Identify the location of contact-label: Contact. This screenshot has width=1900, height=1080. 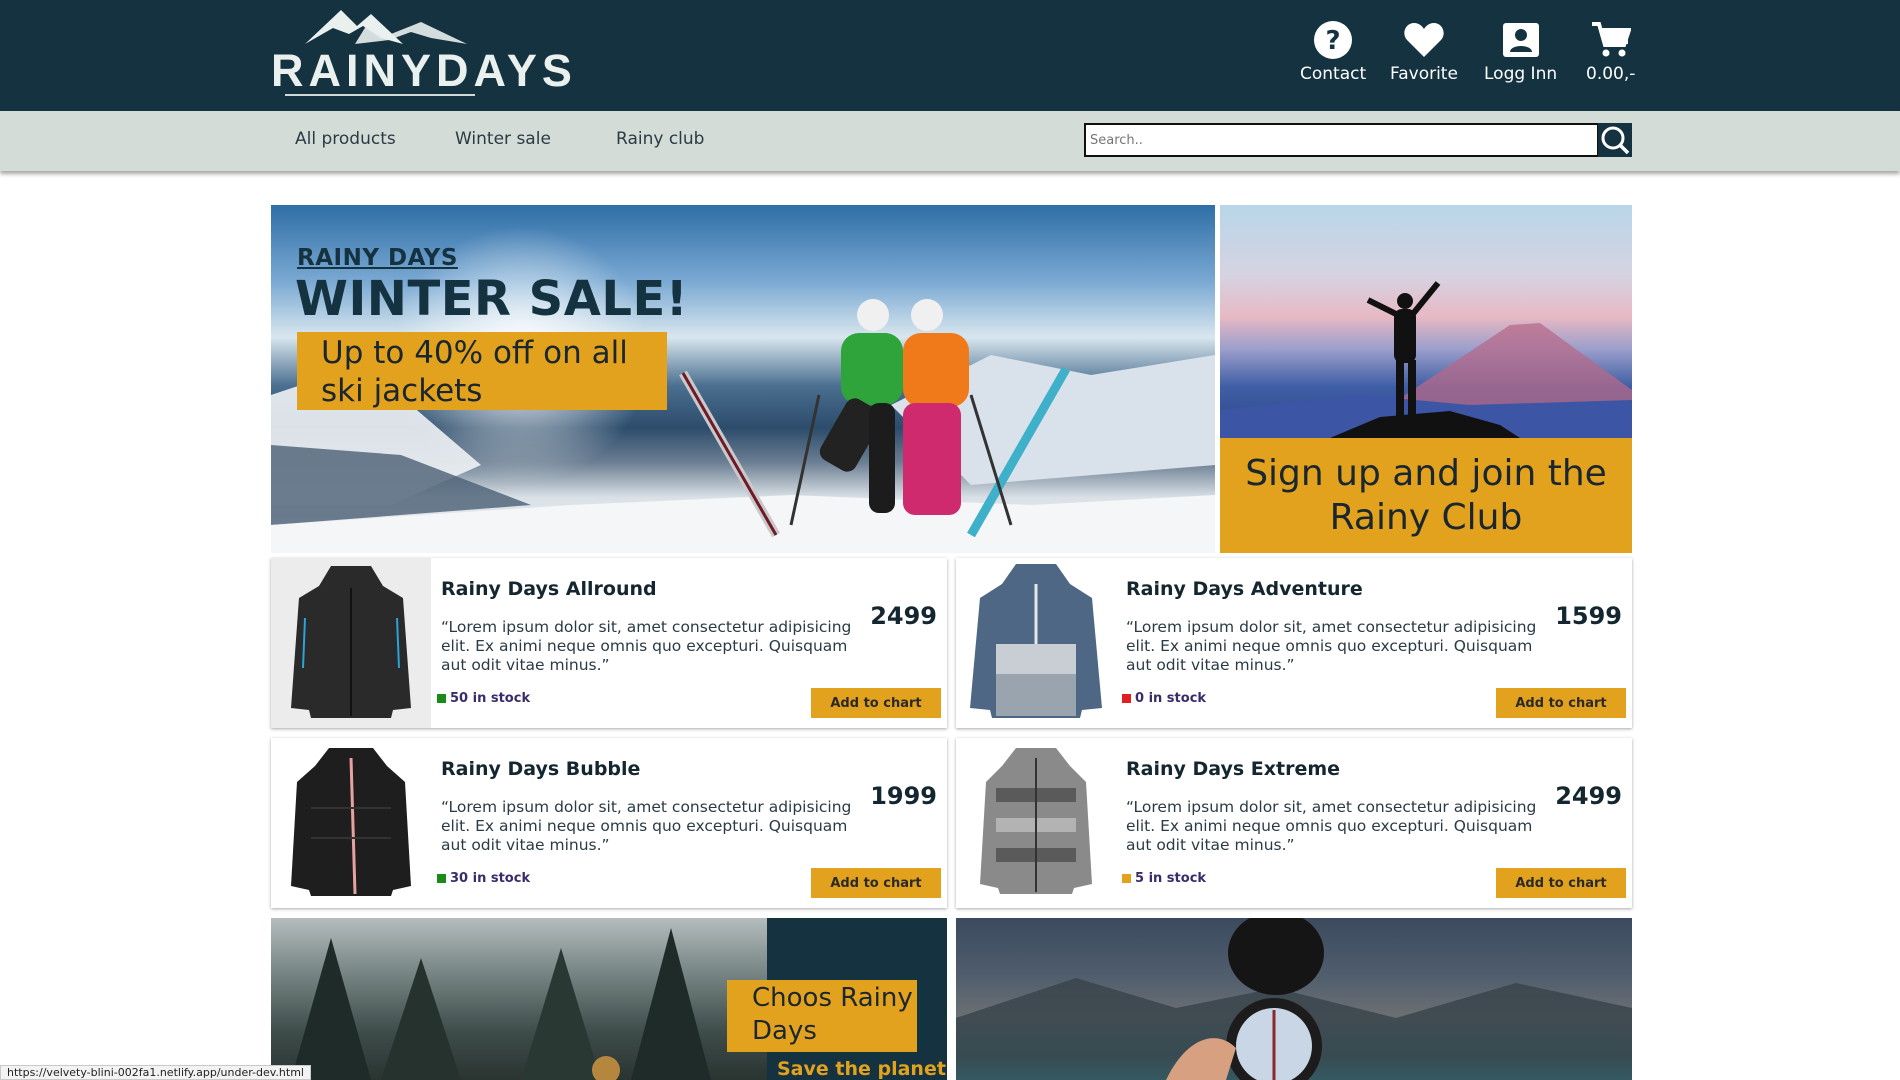
(1333, 74).